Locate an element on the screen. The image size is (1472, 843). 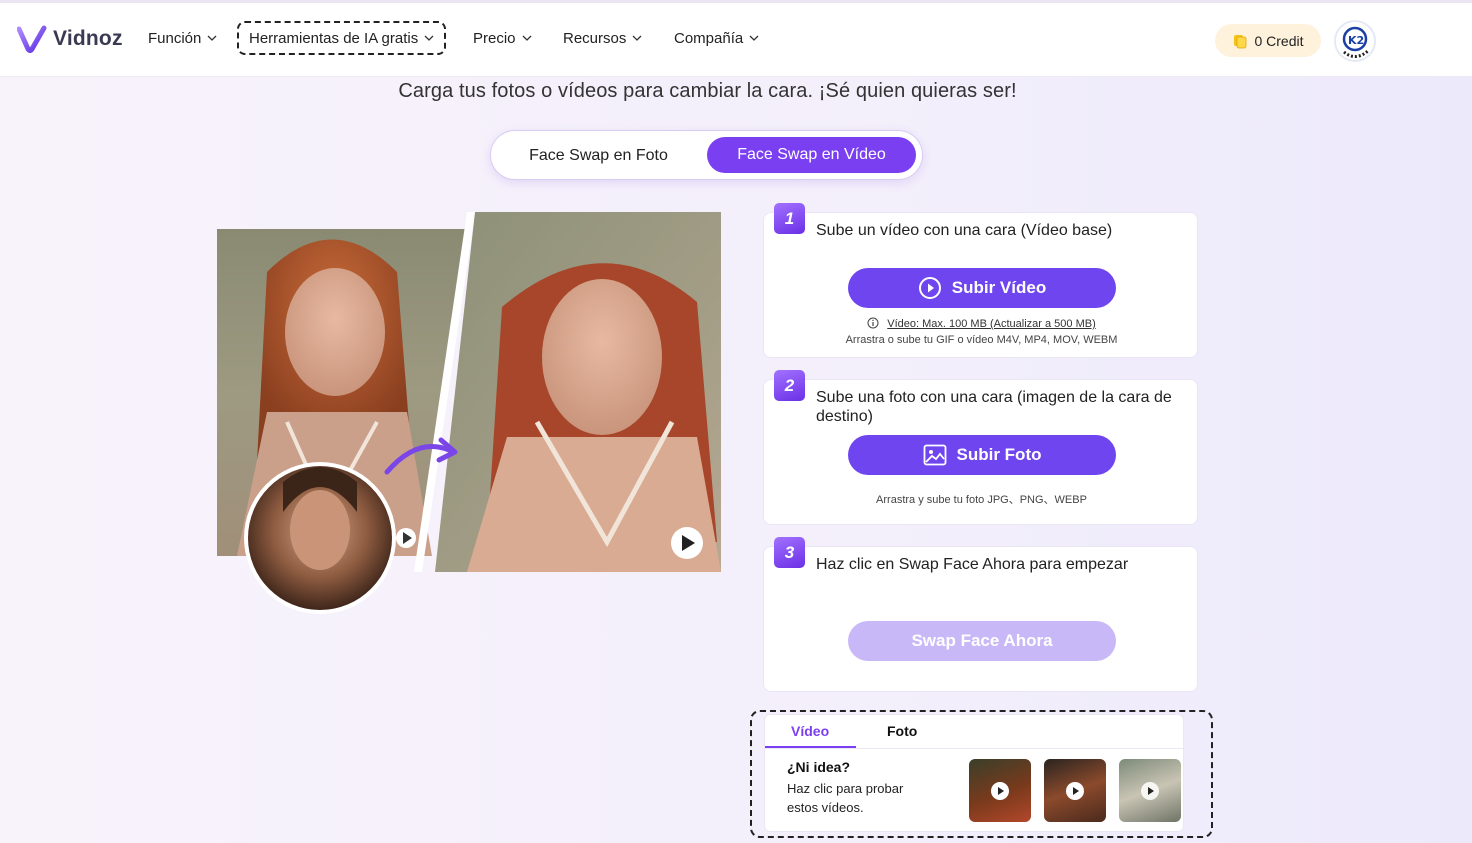
svg-text: K2 is located at coordinates (1356, 40).